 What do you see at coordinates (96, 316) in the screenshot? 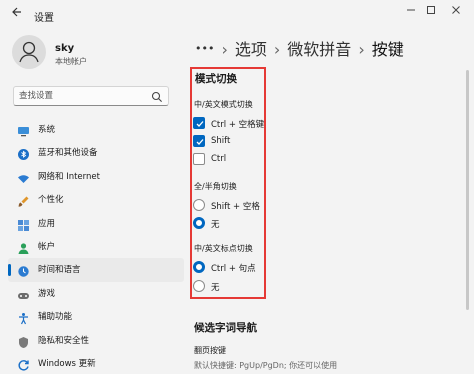
I see `sidebar-item-accessibility: 辅助功能` at bounding box center [96, 316].